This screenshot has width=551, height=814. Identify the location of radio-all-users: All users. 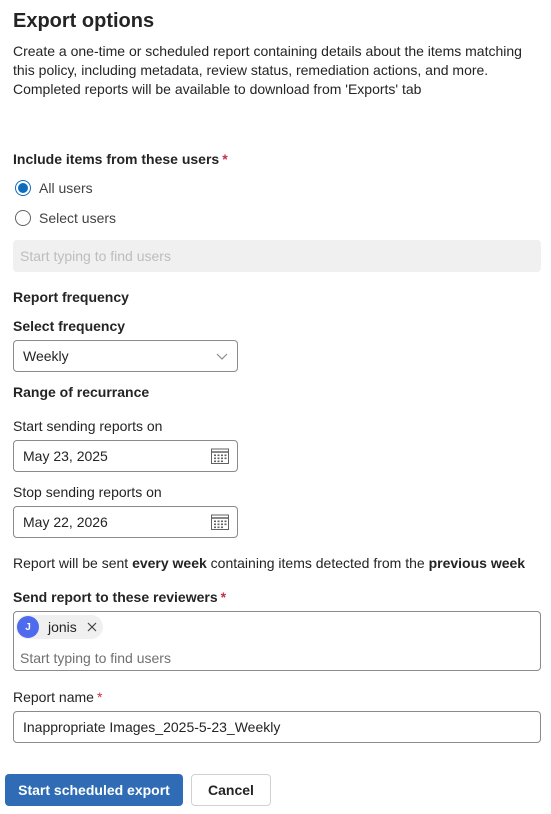
(54, 188).